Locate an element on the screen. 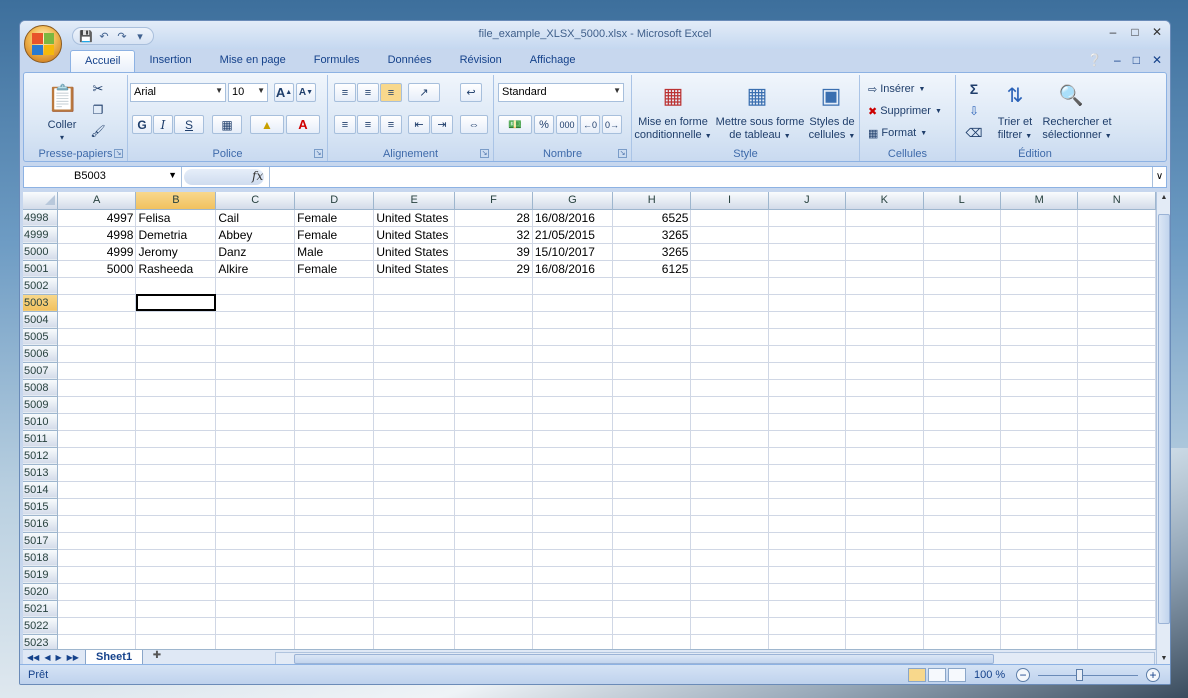  row-header: 5022 is located at coordinates (40, 626).